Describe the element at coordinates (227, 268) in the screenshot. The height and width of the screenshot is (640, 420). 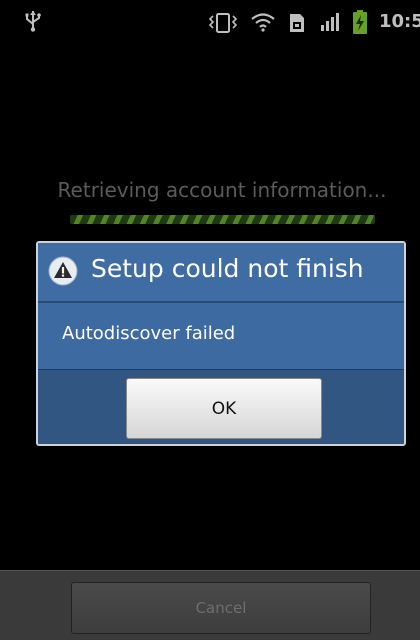
I see `dialog-title: Setup could not finish` at that location.